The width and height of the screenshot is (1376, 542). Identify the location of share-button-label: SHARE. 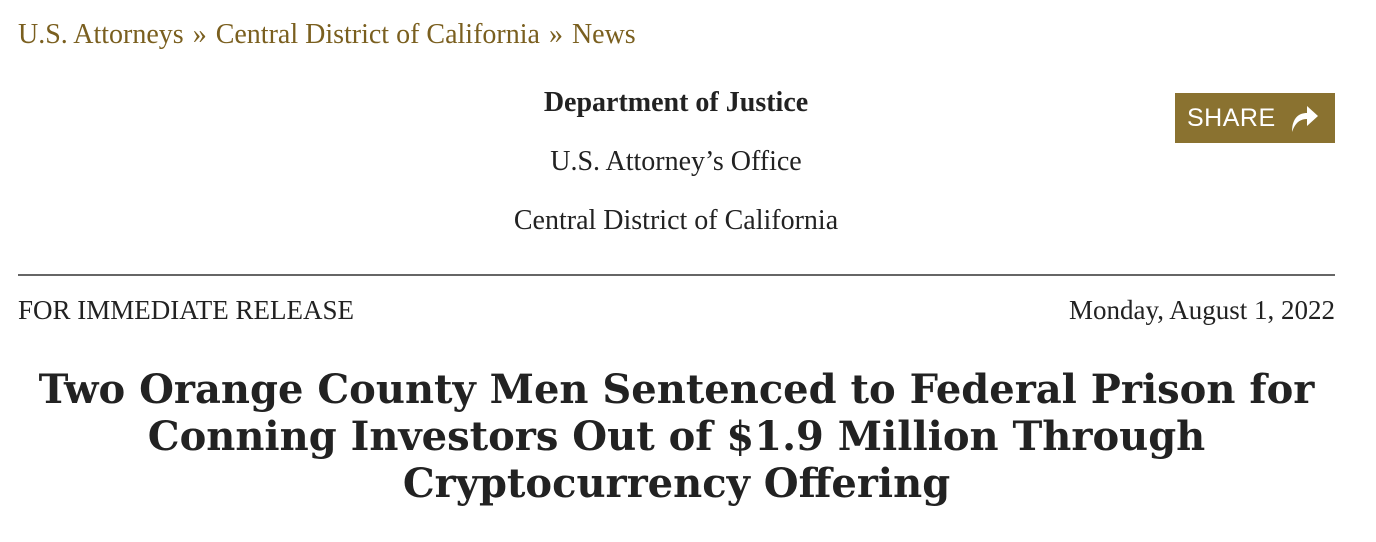
(1231, 118).